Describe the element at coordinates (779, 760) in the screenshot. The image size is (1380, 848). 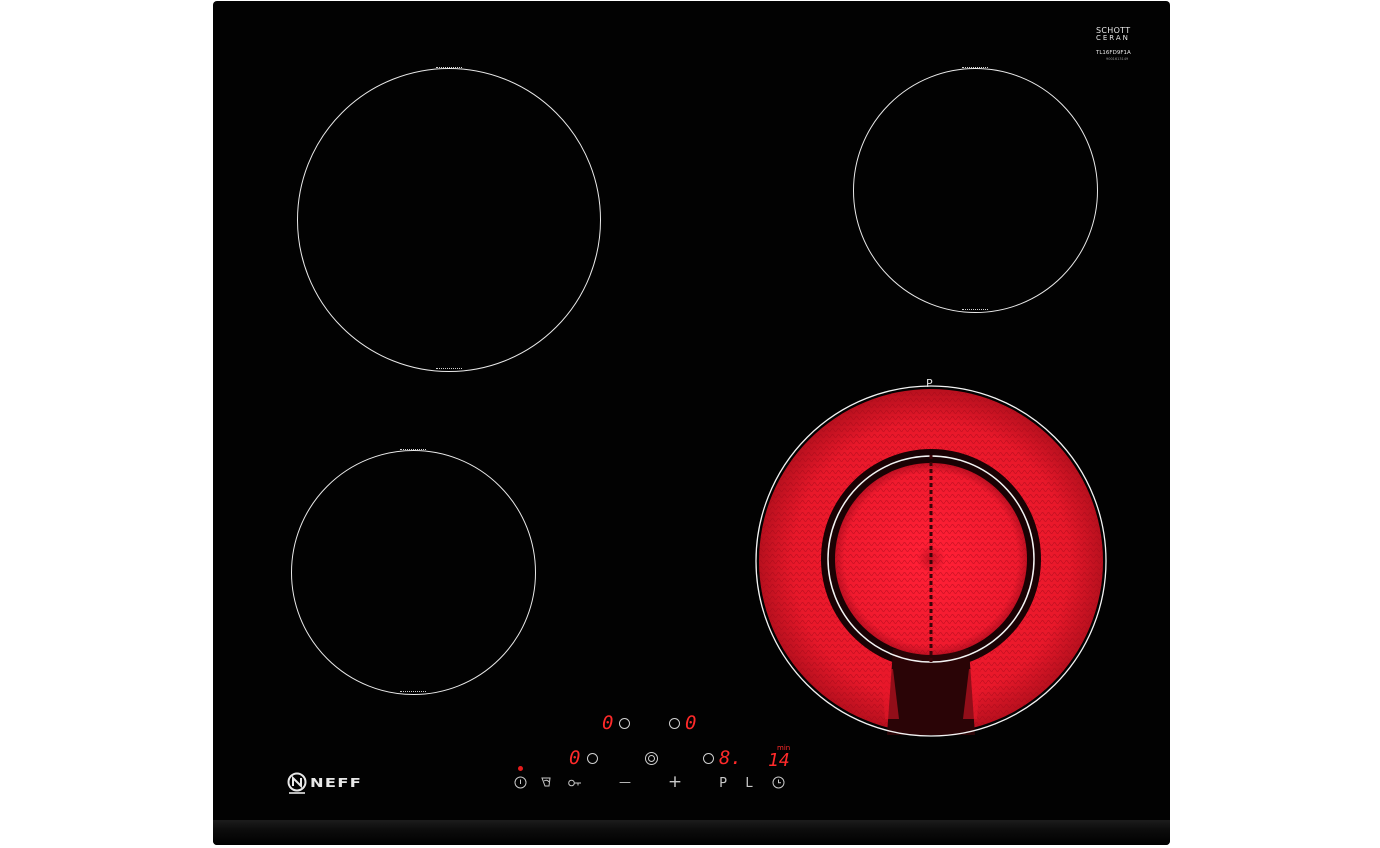
I see `timer-display: 14` at that location.